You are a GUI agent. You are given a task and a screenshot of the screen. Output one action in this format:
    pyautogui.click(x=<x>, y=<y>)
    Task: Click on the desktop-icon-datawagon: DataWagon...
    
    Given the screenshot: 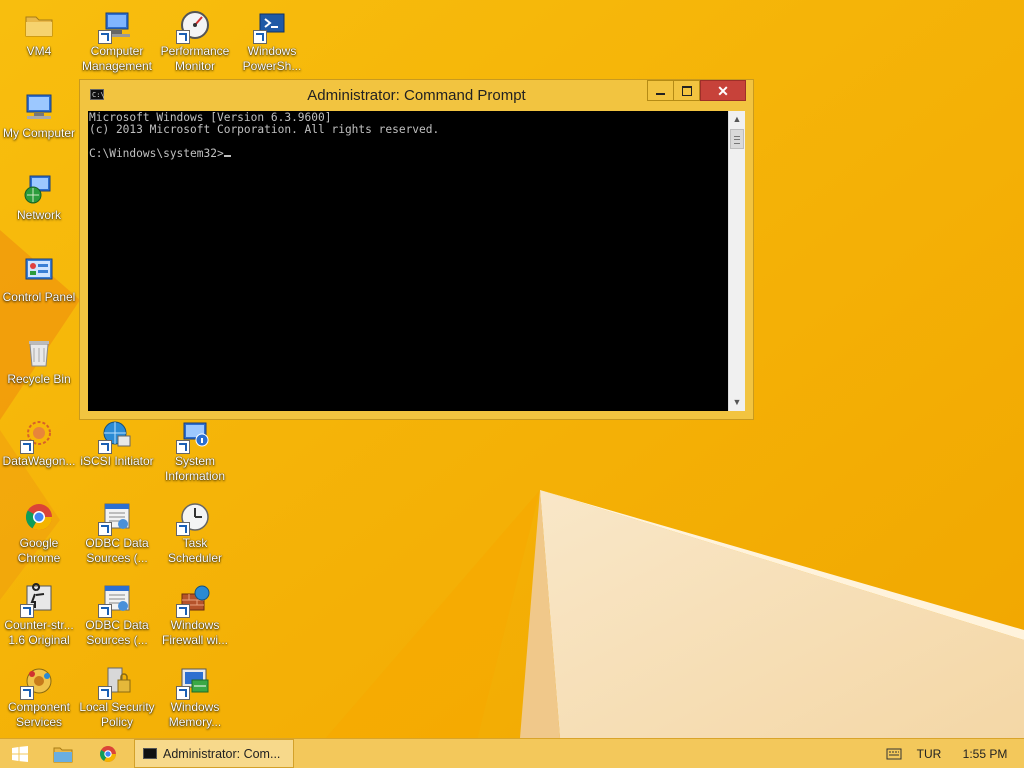 What is the action you would take?
    pyautogui.click(x=39, y=443)
    